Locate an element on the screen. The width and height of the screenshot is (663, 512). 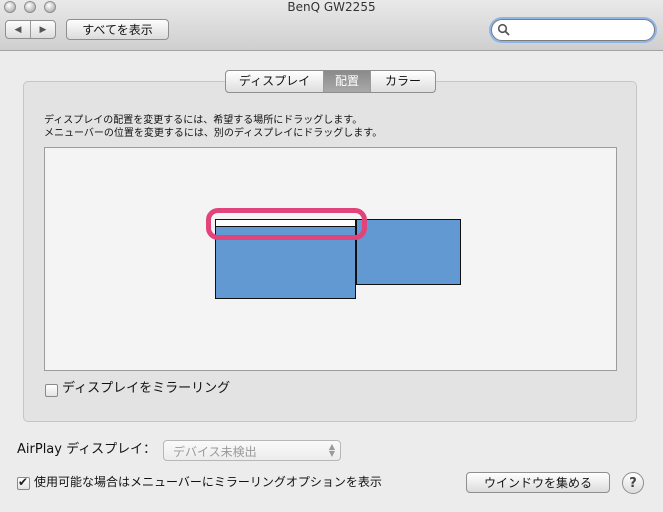
tab-display: ディスプレイ is located at coordinates (275, 81).